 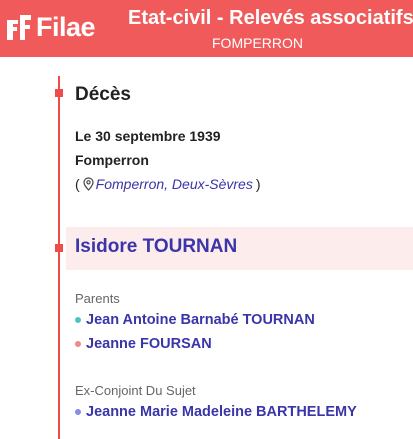 What do you see at coordinates (103, 94) in the screenshot?
I see `event-type-heading: Décès` at bounding box center [103, 94].